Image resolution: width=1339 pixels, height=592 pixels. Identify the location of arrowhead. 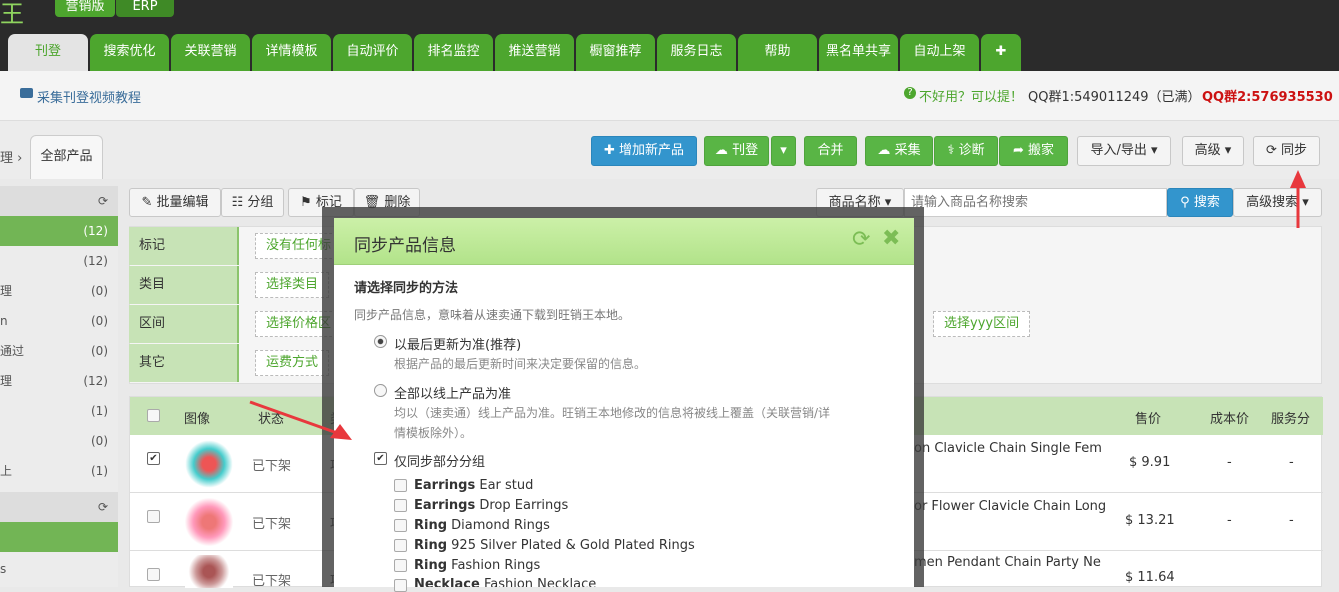
(1298, 179).